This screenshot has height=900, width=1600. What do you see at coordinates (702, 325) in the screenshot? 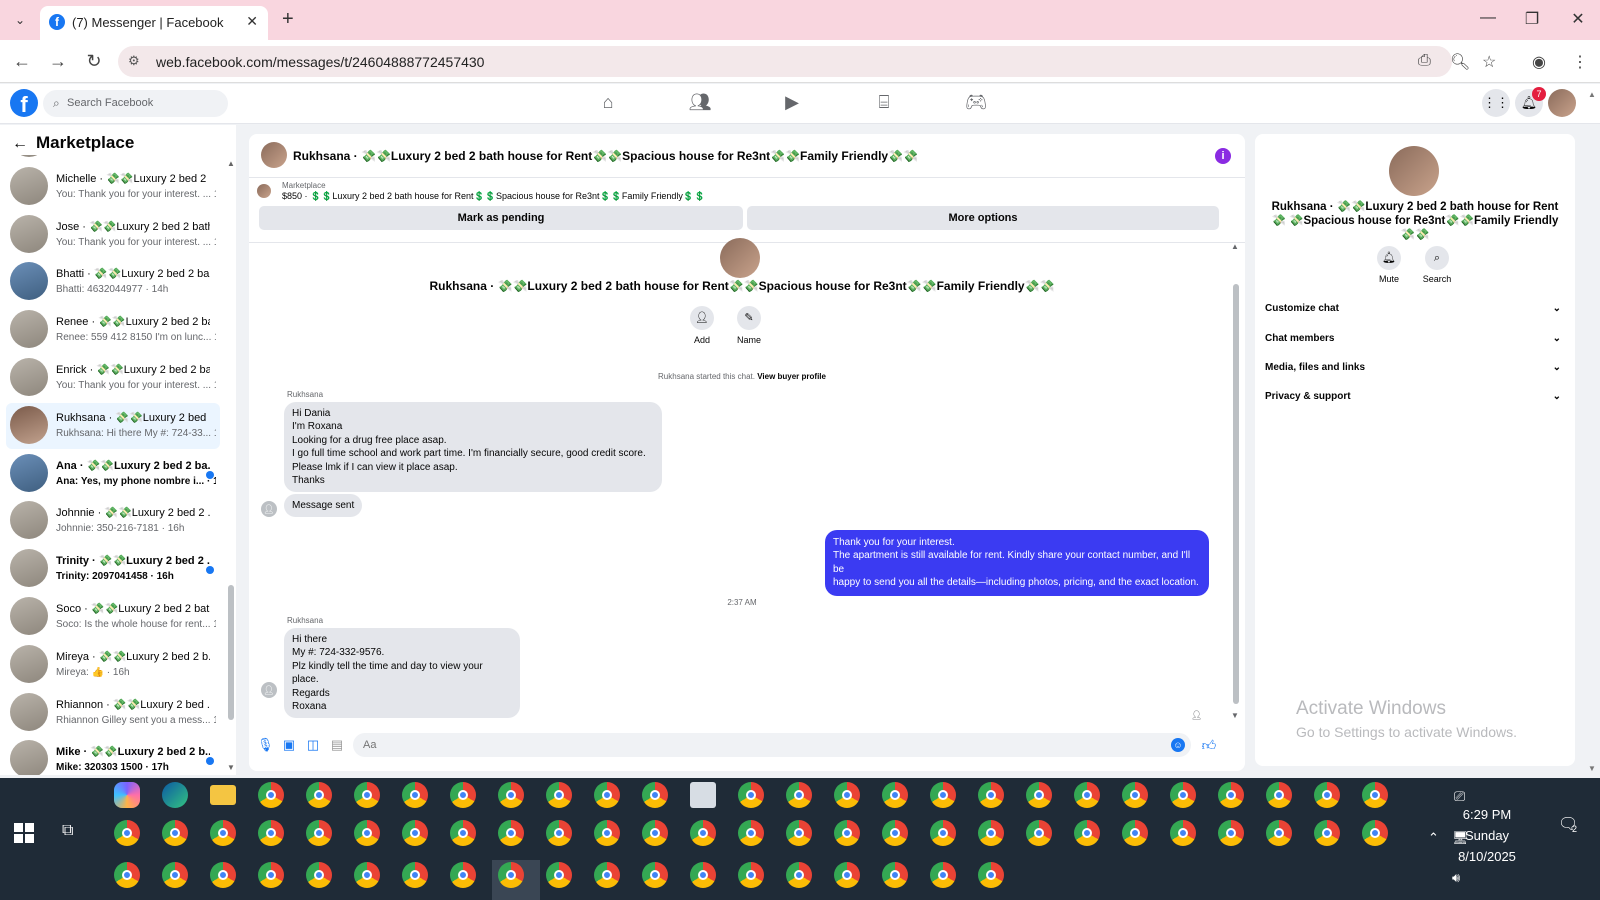
I see `add-people-button: 👤︎ Add` at bounding box center [702, 325].